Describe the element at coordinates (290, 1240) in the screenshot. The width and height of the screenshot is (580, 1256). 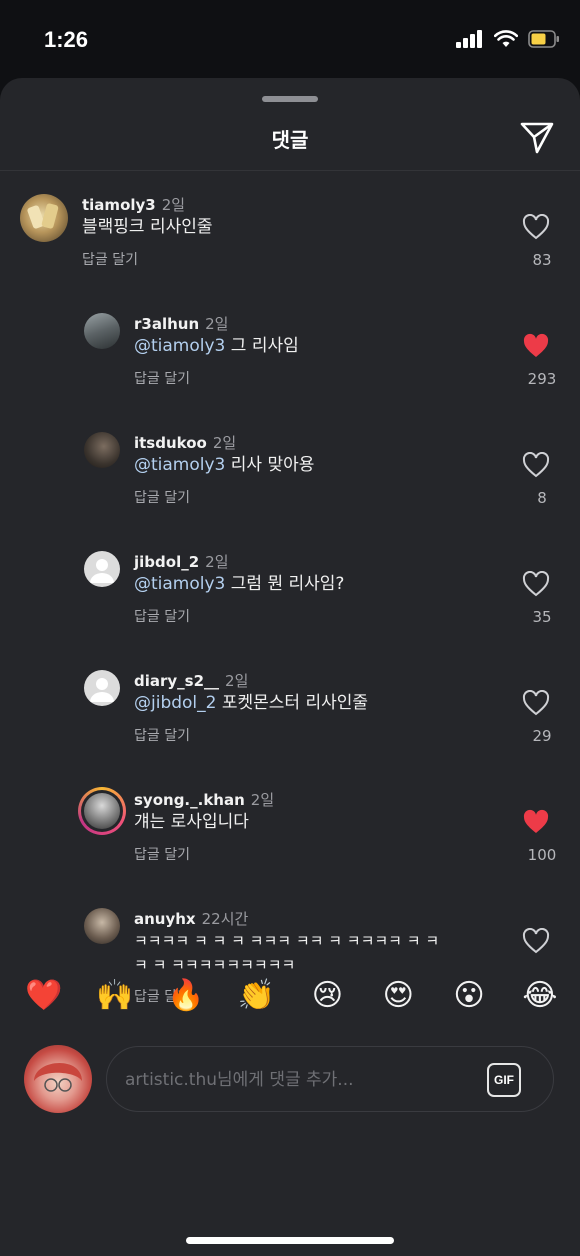
I see `home-indicator` at that location.